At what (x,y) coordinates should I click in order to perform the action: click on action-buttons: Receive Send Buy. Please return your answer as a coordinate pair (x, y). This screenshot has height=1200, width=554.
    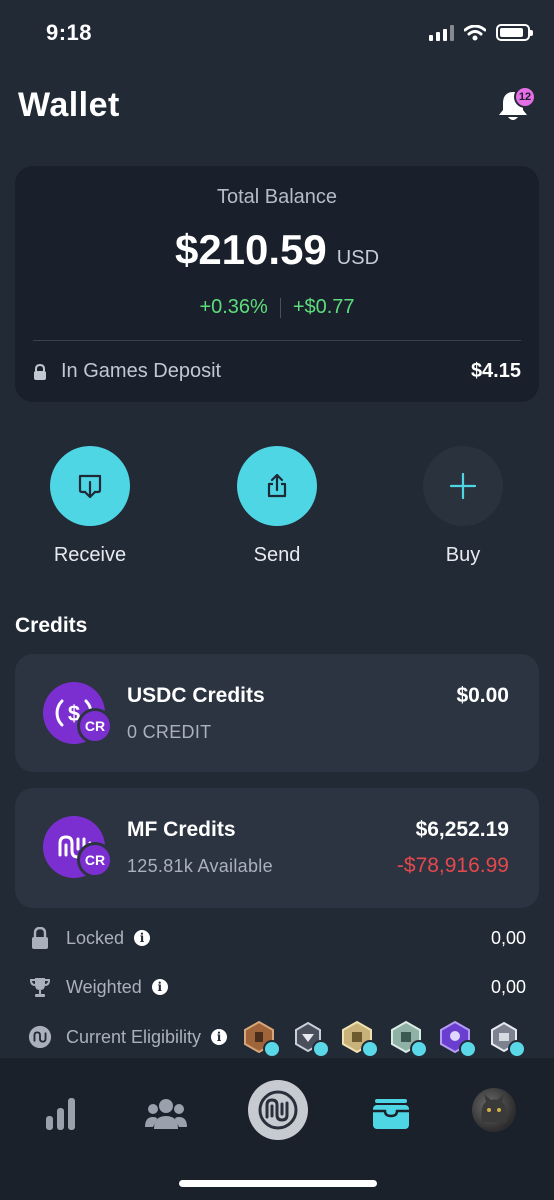
    Looking at the image, I should click on (277, 511).